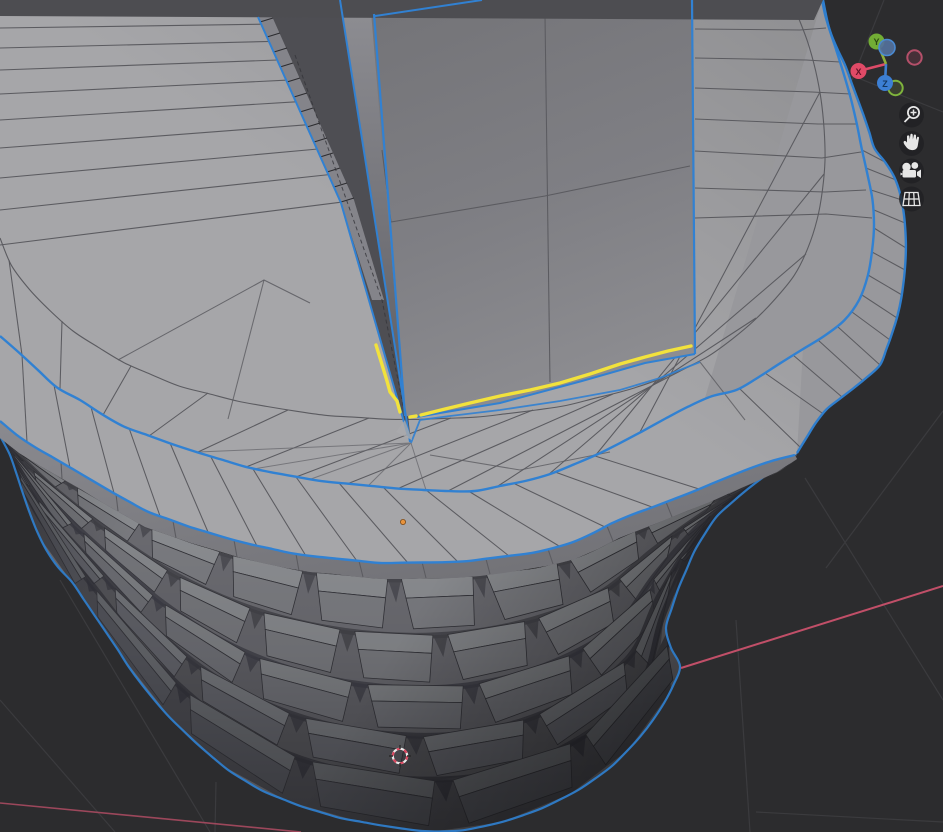  Describe the element at coordinates (885, 84) in the screenshot. I see `svg-text: Z` at that location.